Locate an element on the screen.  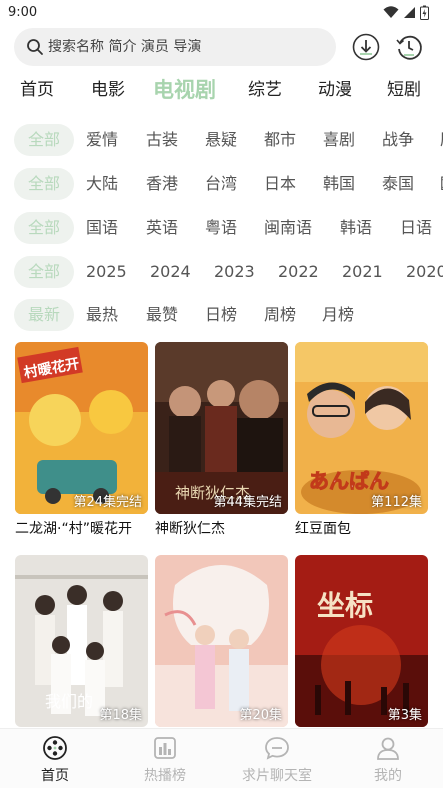
language-chip: 国语 is located at coordinates (102, 228).